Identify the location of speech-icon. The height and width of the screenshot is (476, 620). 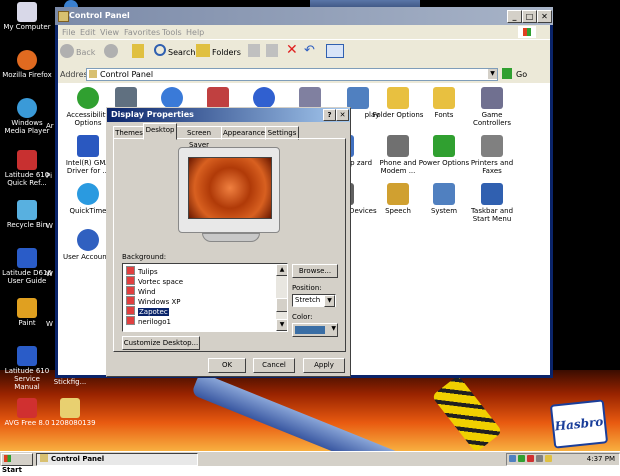
(398, 194).